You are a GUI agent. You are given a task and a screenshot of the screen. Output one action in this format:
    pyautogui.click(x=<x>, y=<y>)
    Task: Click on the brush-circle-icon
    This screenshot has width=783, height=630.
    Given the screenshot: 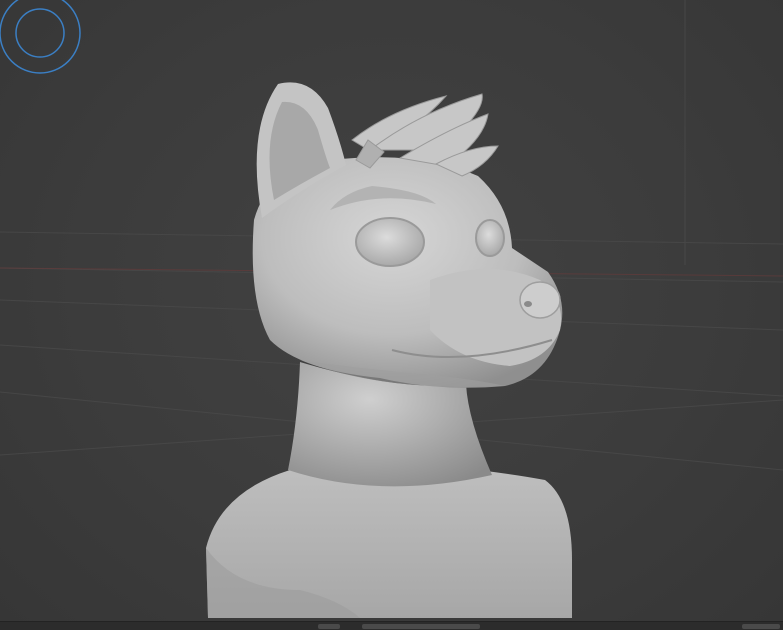 What is the action you would take?
    pyautogui.click(x=40, y=37)
    